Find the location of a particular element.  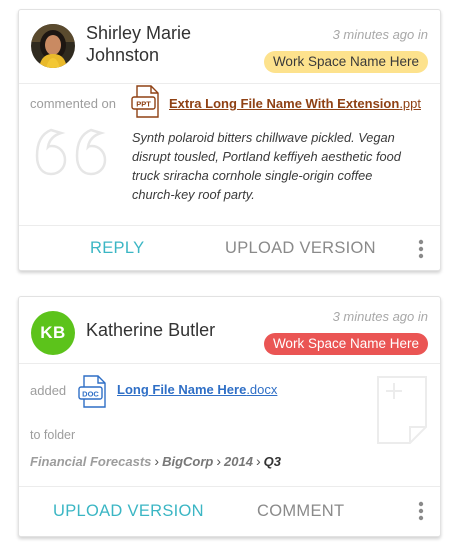

file-name: Extra Long File Name With Extension is located at coordinates (284, 103).